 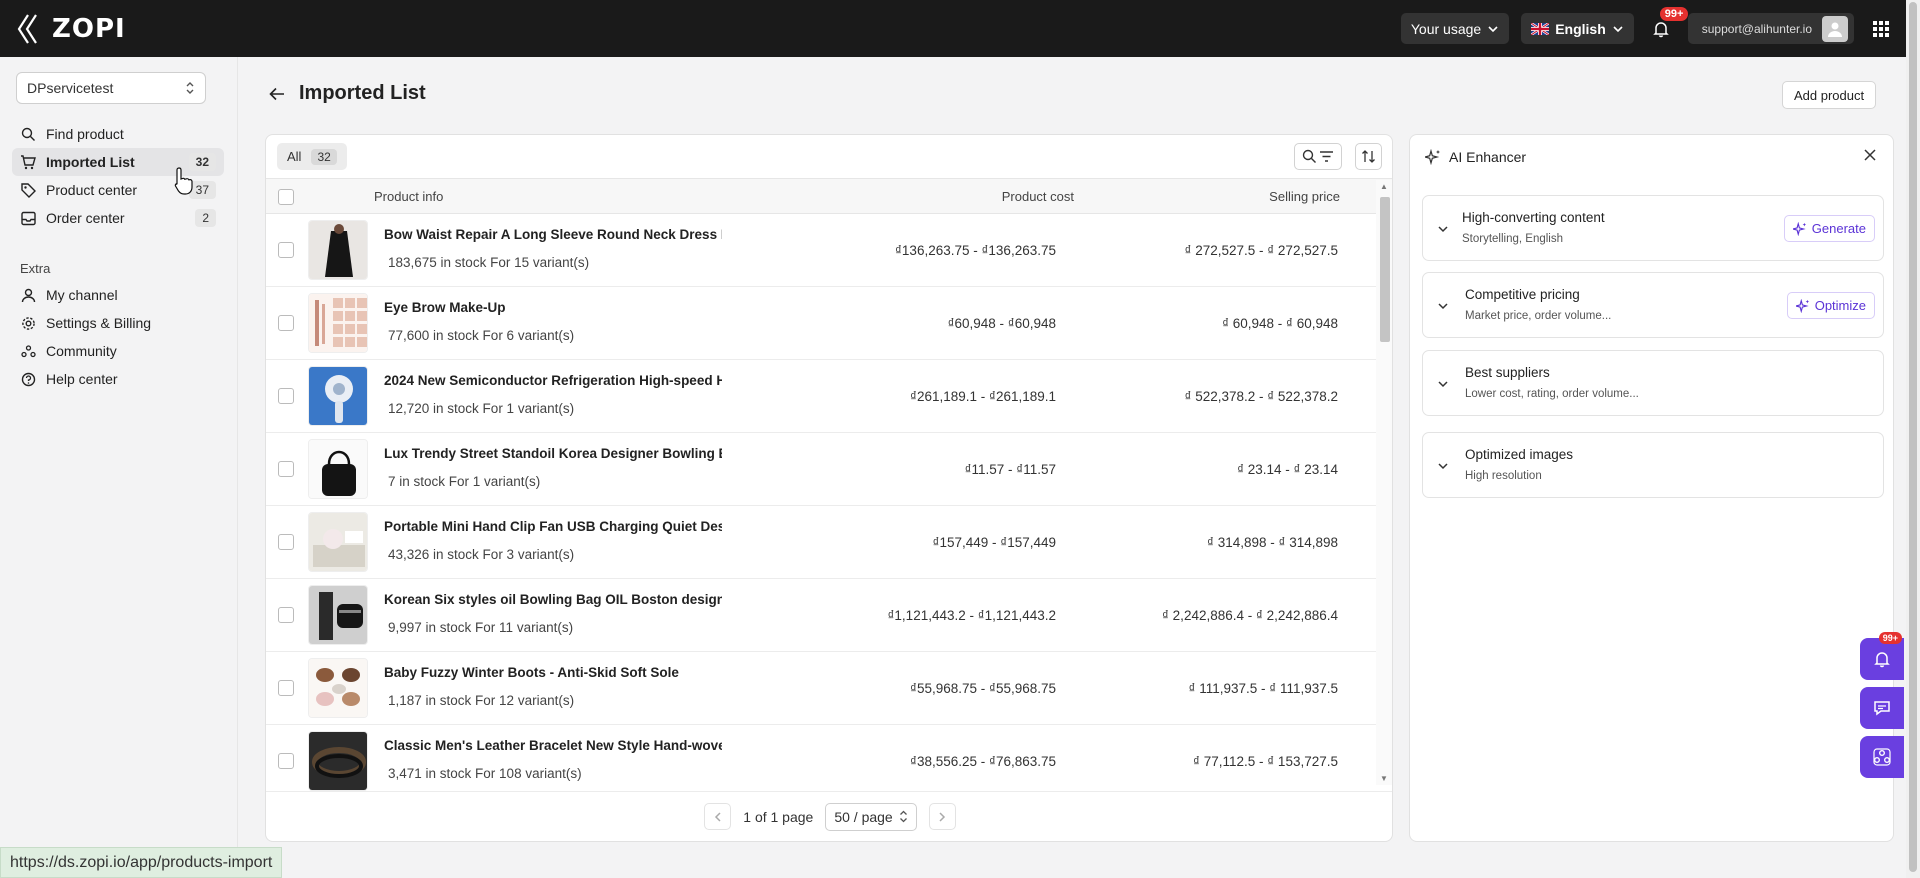 I want to click on search-icon, so click(x=1309, y=156).